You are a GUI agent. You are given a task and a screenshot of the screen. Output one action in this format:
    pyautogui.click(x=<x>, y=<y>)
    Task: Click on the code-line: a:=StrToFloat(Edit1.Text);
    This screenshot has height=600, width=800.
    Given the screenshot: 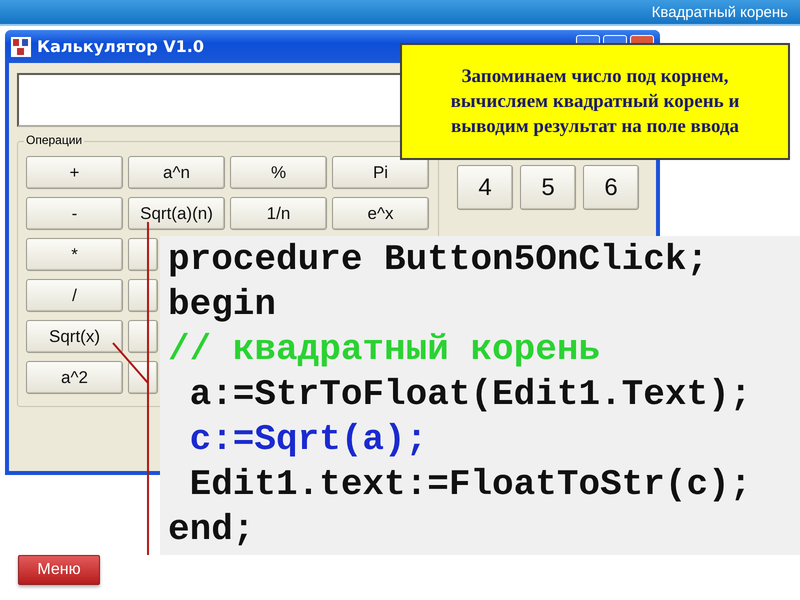 What is the action you would take?
    pyautogui.click(x=470, y=395)
    